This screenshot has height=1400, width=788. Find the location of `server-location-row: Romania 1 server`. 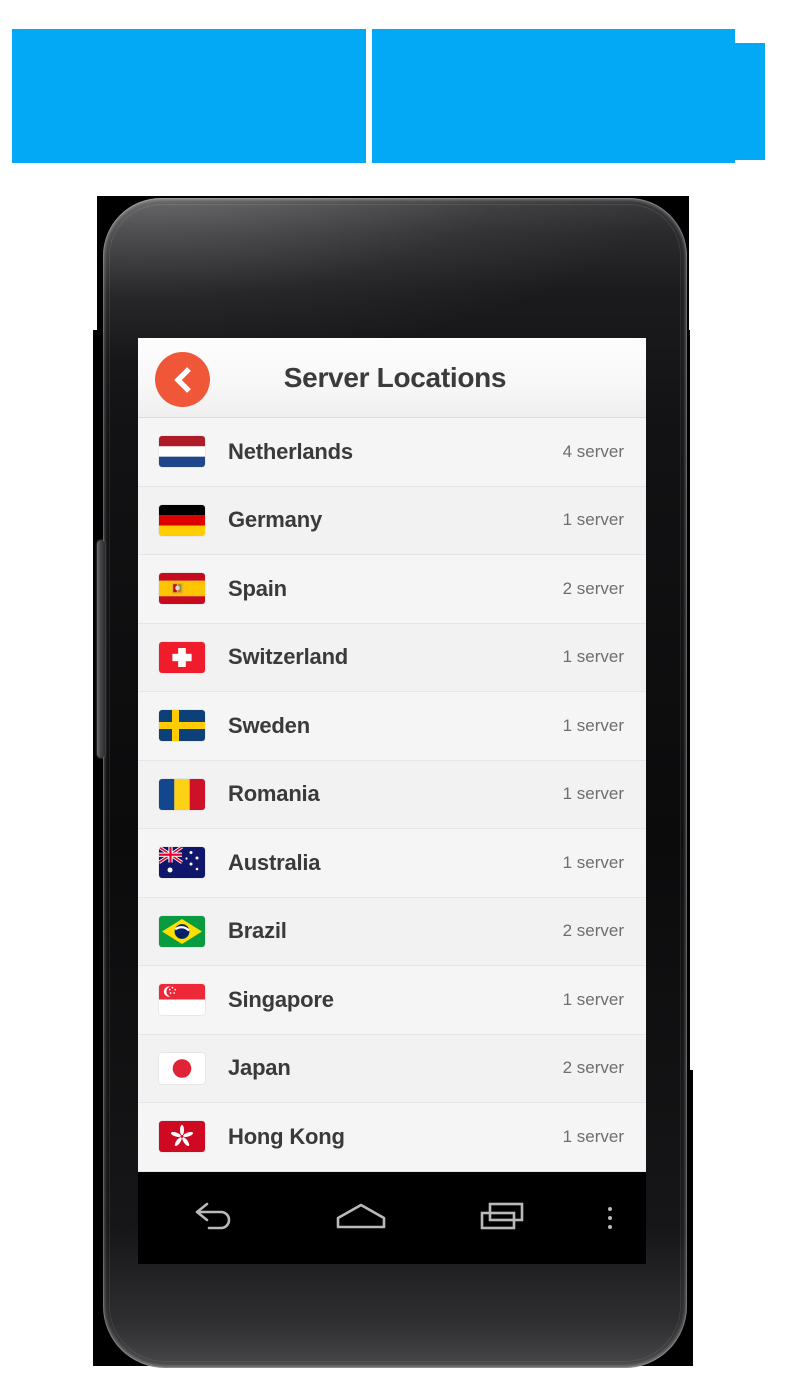

server-location-row: Romania 1 server is located at coordinates (392, 794).